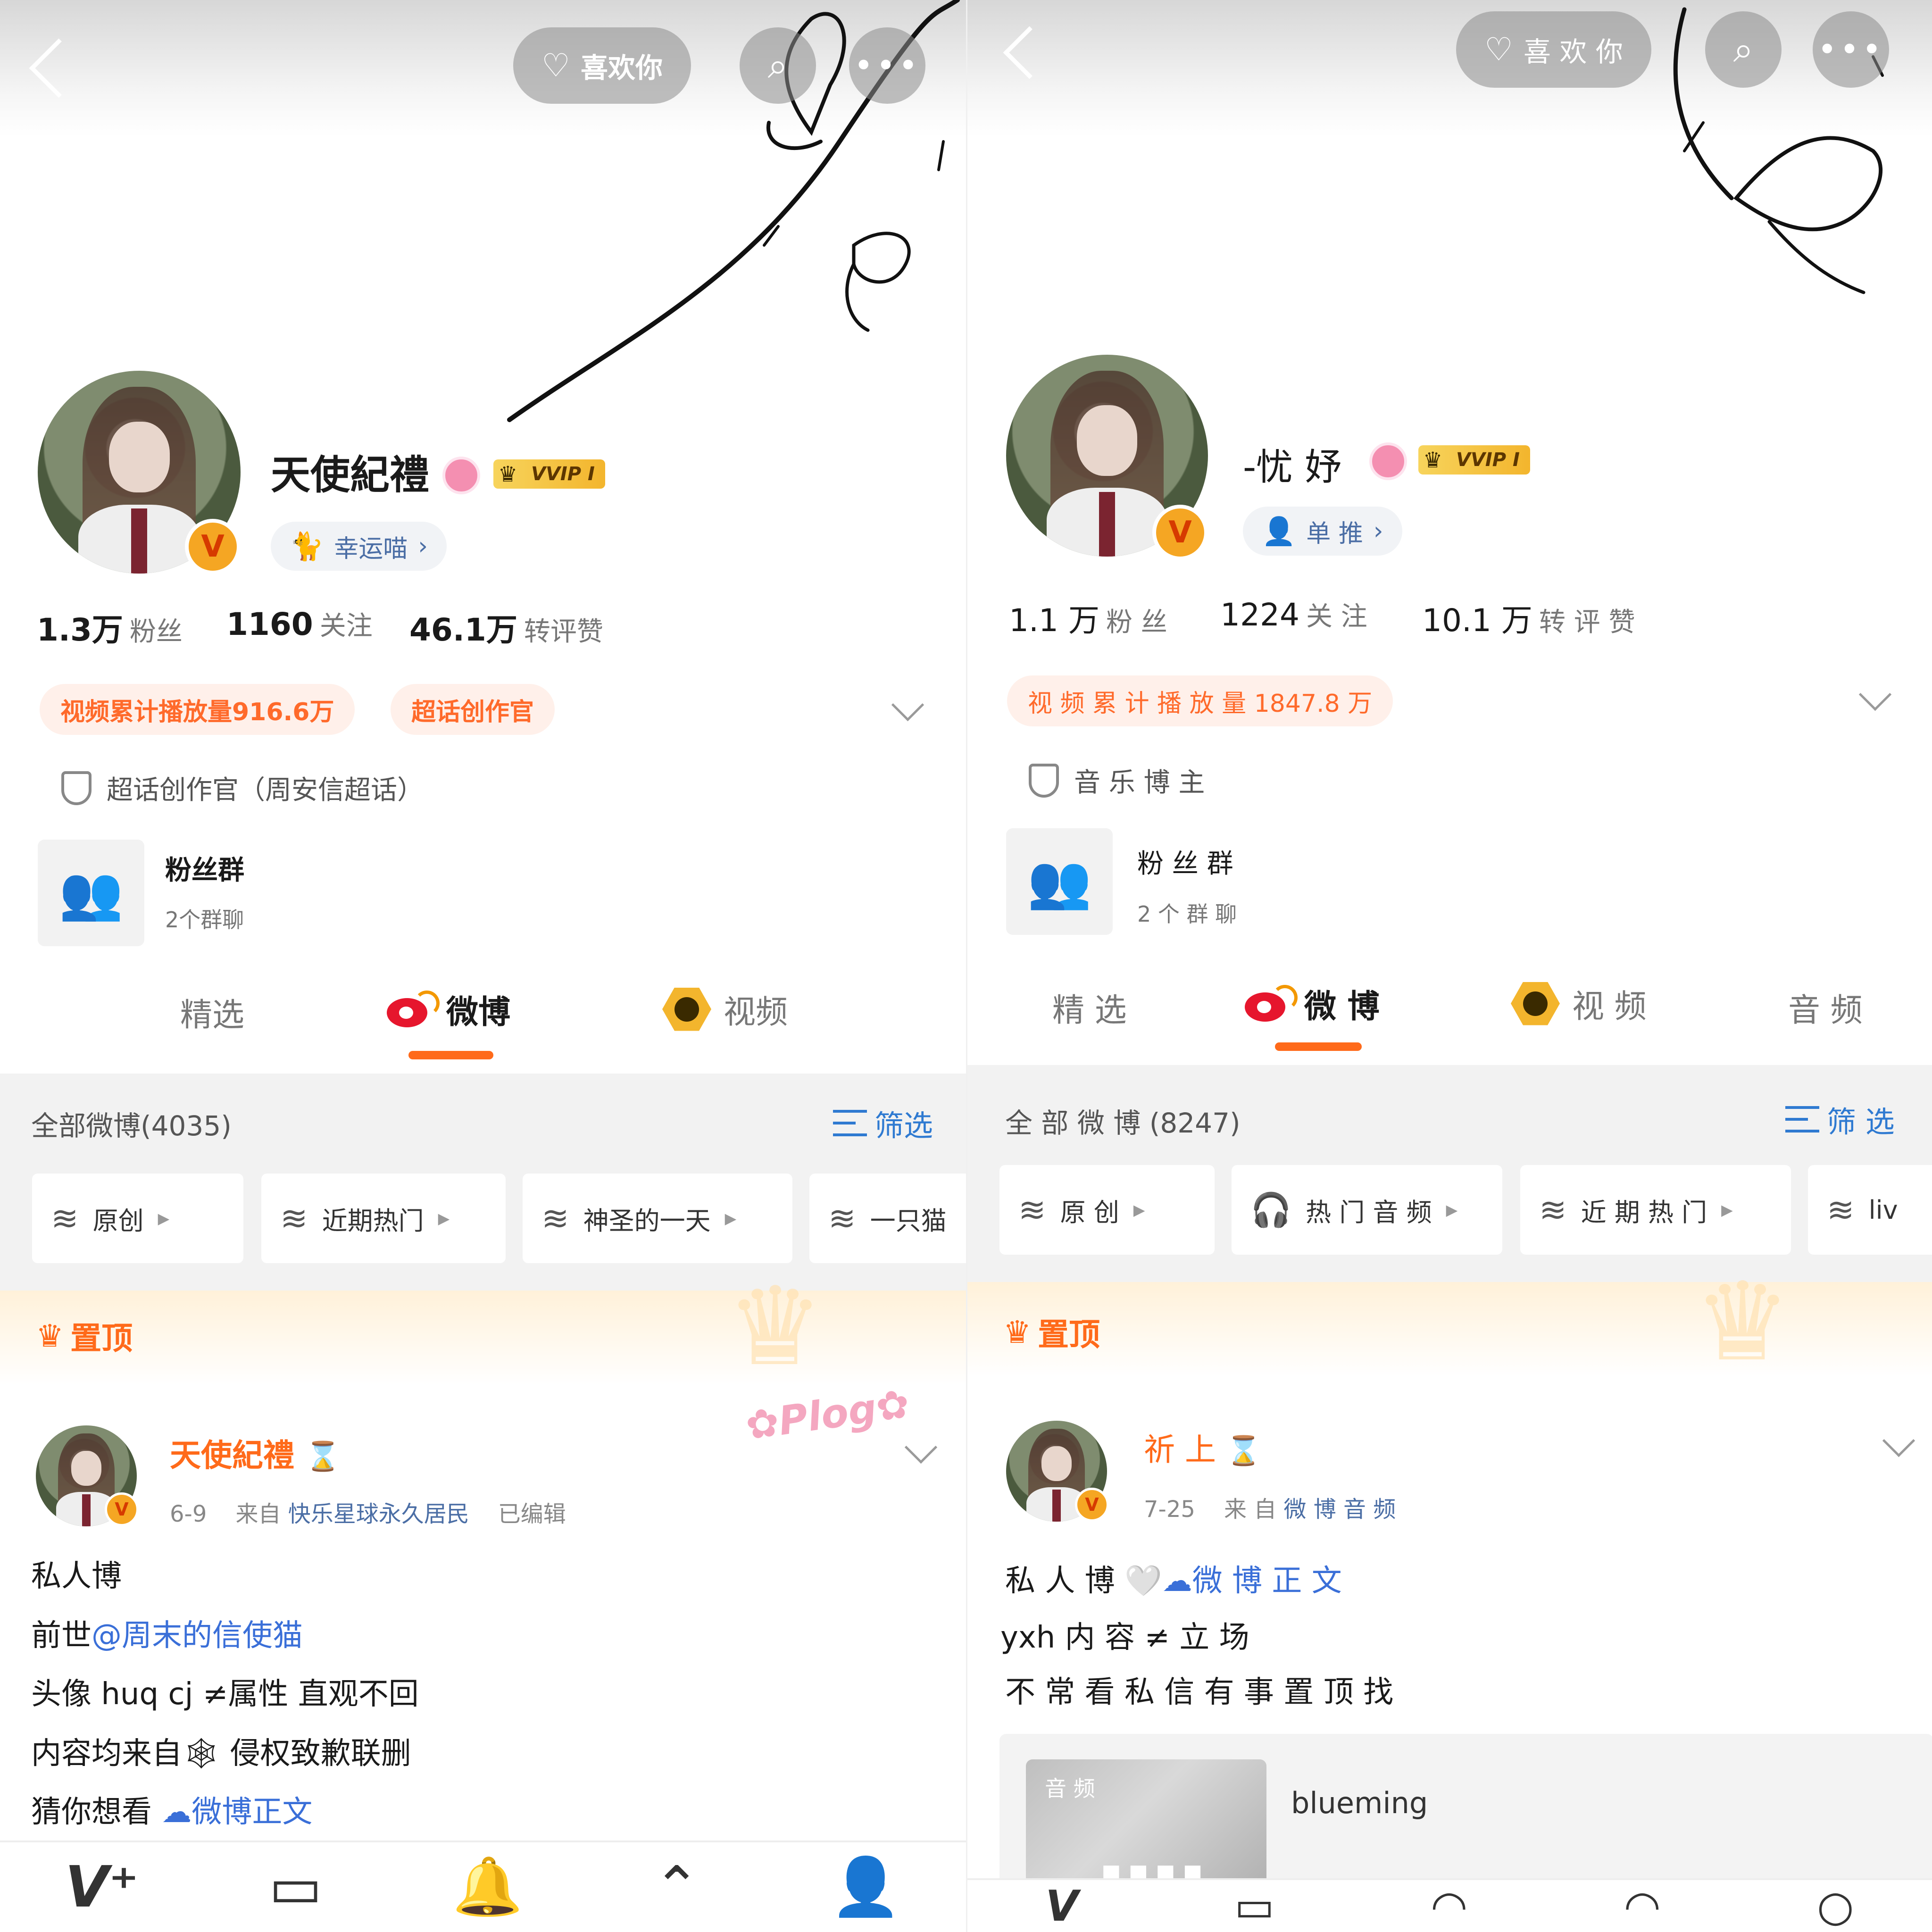 This screenshot has width=1932, height=1932. I want to click on crown-icon: ♛, so click(508, 474).